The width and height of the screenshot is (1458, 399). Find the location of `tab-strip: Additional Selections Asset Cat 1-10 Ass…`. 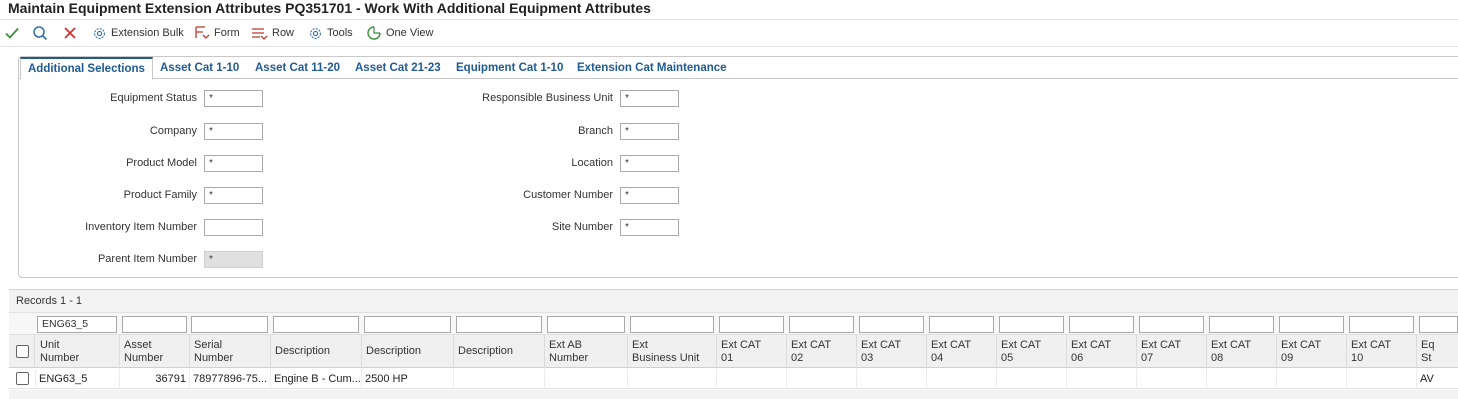

tab-strip: Additional Selections Asset Cat 1-10 Ass… is located at coordinates (738, 68).